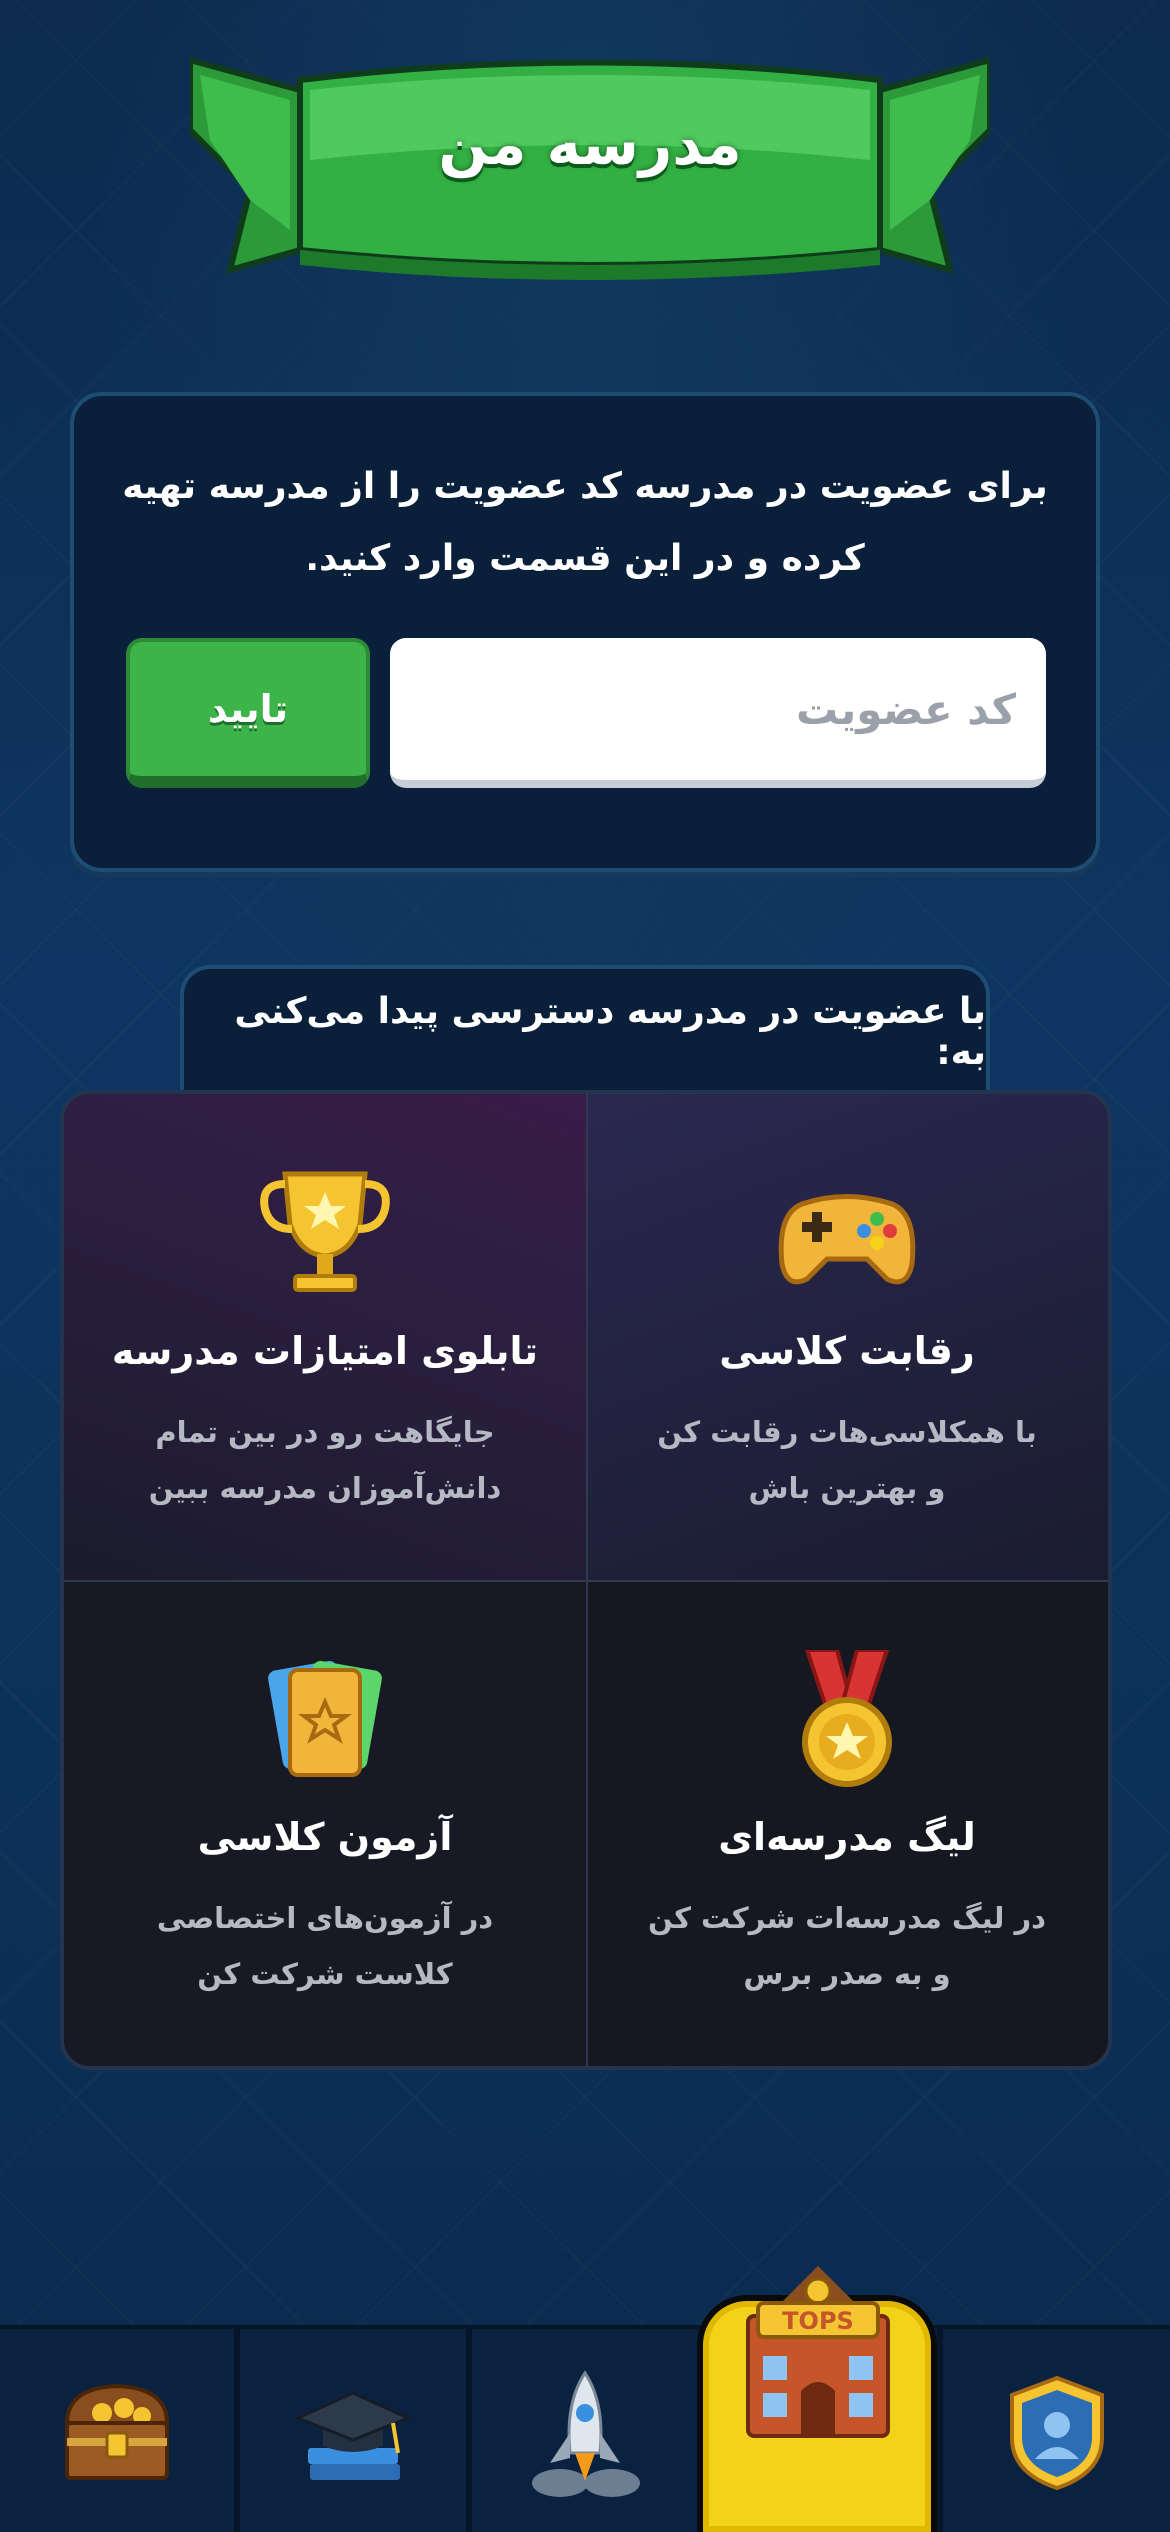  What do you see at coordinates (325, 1351) in the screenshot?
I see `benefit-title: تابلوی امتیازات مدرسه` at bounding box center [325, 1351].